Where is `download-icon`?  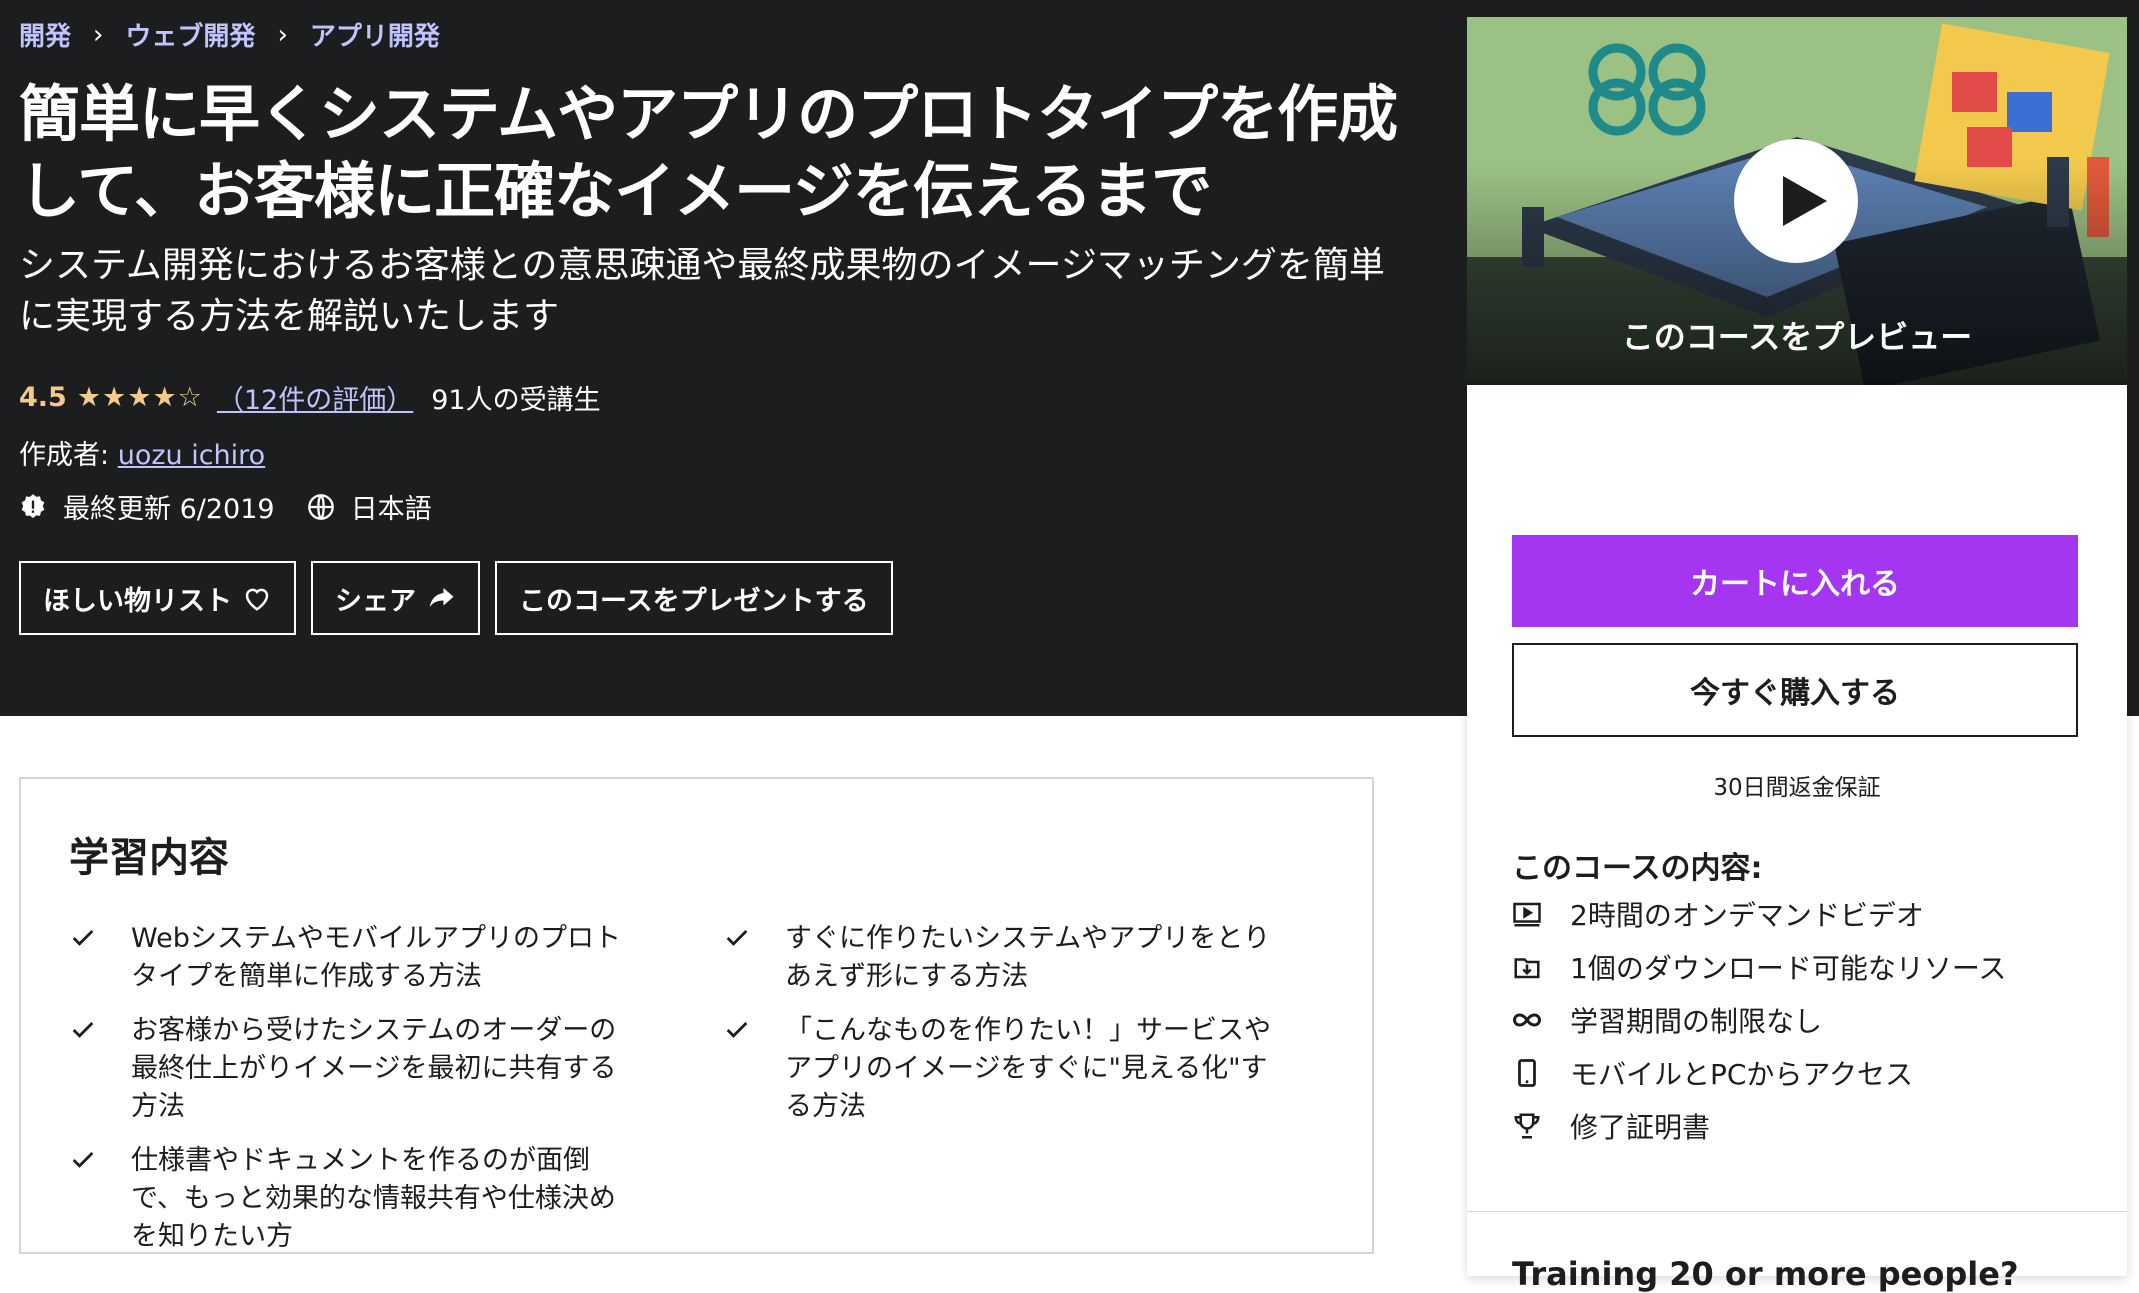
download-icon is located at coordinates (1527, 967).